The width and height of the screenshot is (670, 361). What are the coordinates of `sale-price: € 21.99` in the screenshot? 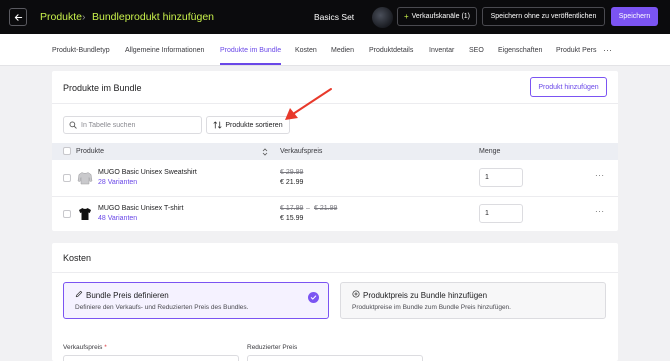 It's located at (292, 182).